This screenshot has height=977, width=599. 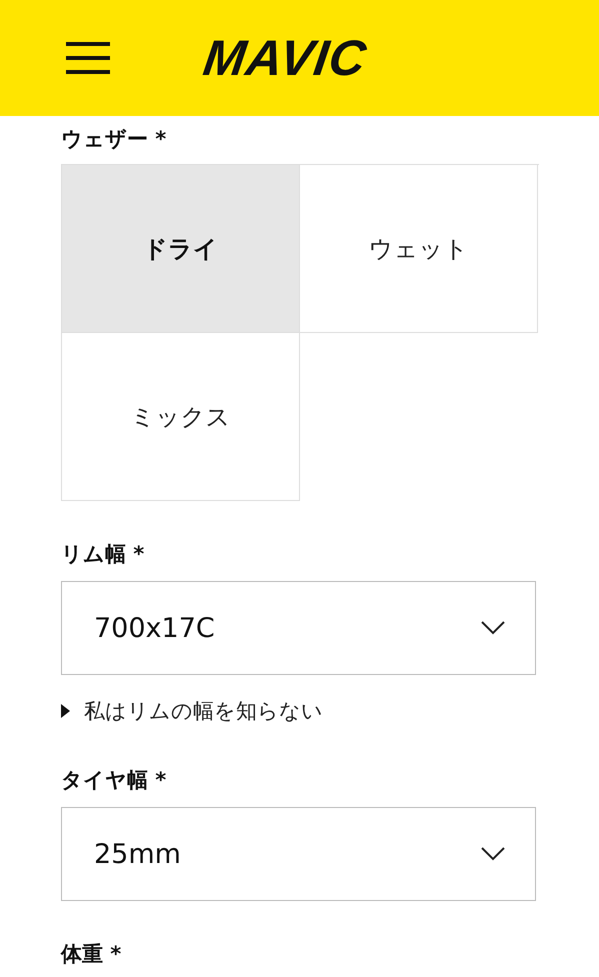 What do you see at coordinates (298, 854) in the screenshot?
I see `tire-width-select: 25mm` at bounding box center [298, 854].